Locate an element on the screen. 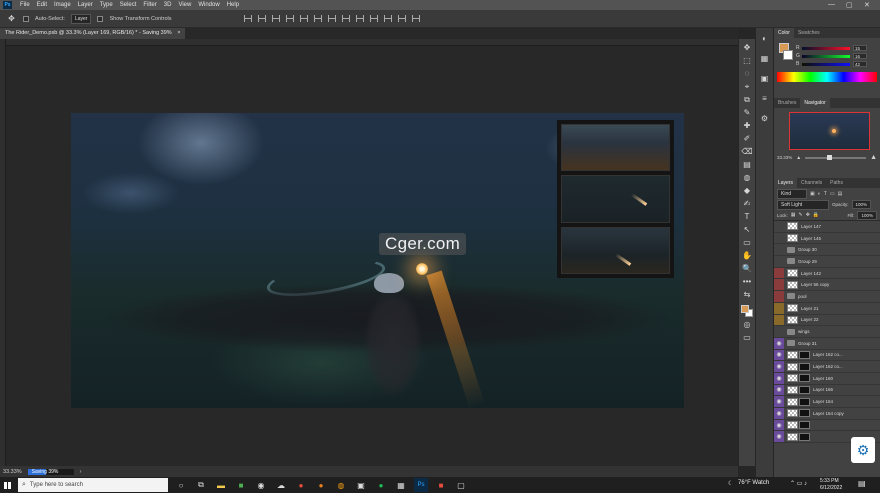 Image resolution: width=880 pixels, height=493 pixels. chrome-icon: ● is located at coordinates (301, 485).